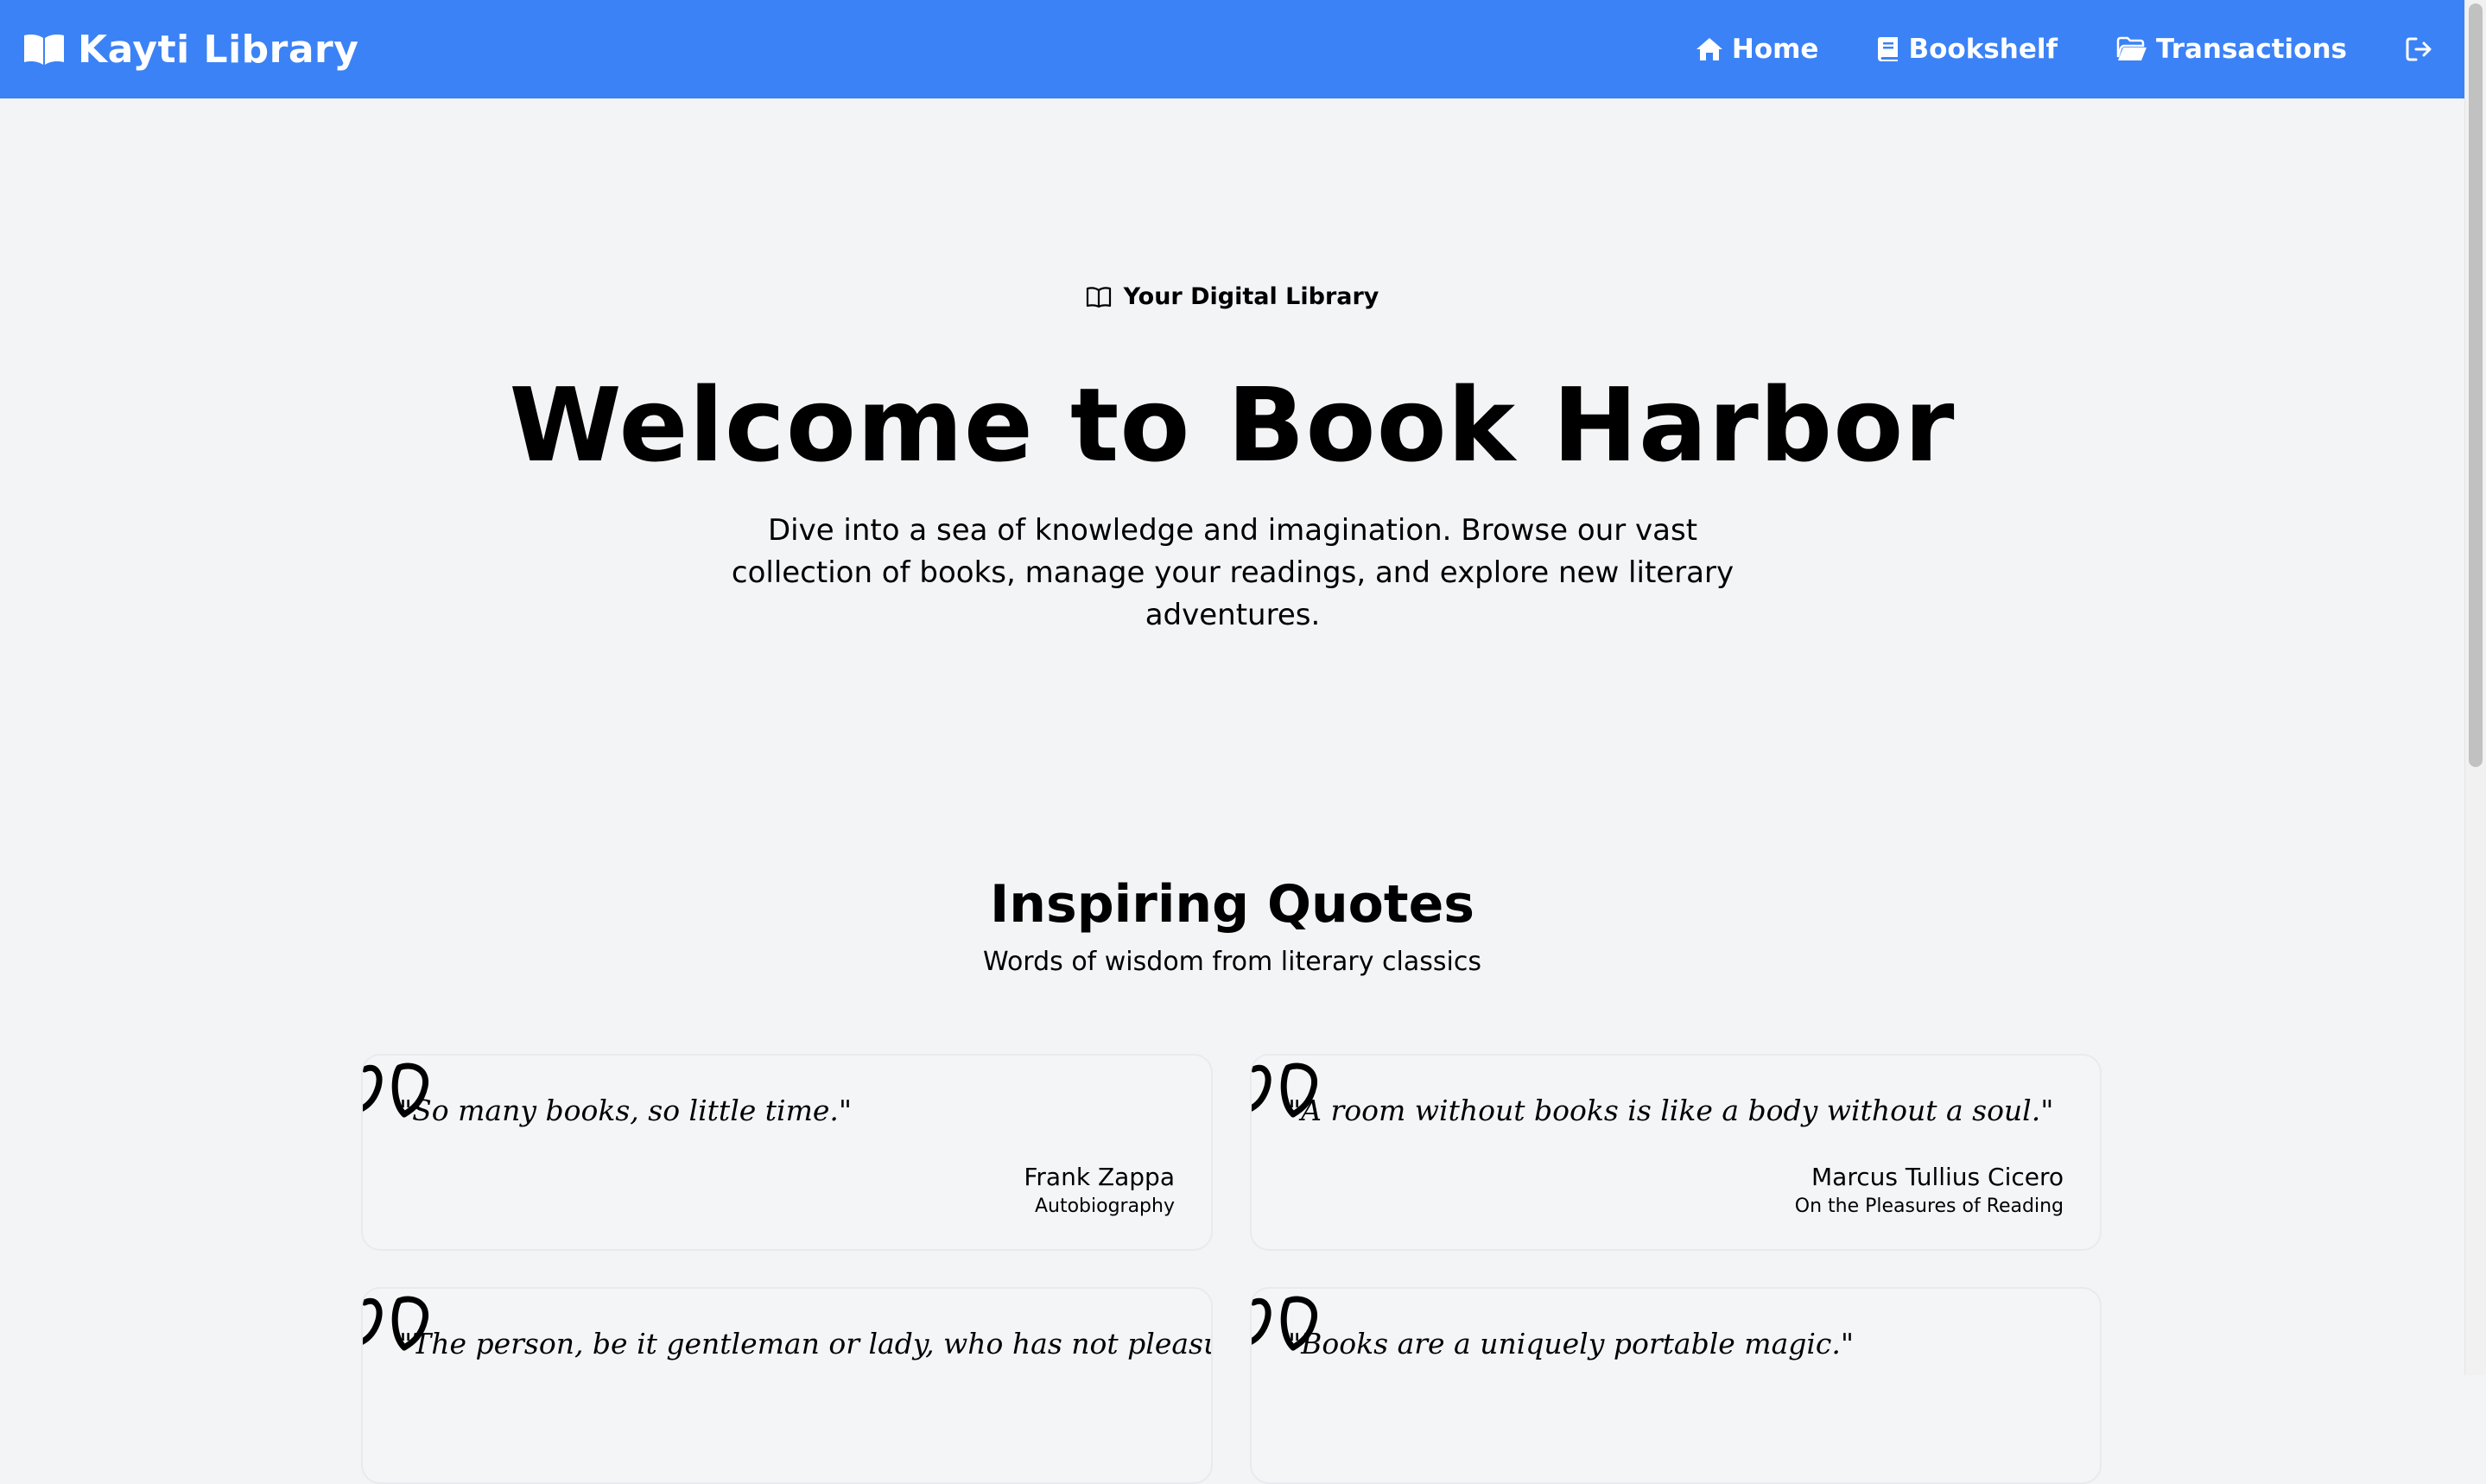 The width and height of the screenshot is (2486, 1484). Describe the element at coordinates (1775, 49) in the screenshot. I see `nav-home-label: Home` at that location.